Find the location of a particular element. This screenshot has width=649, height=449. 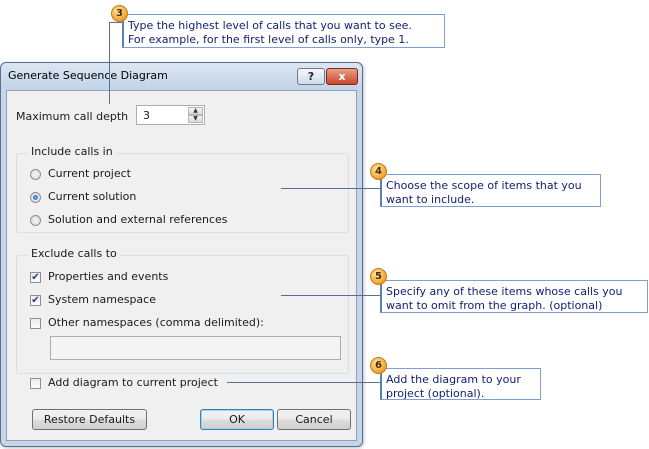

callout-4-leader is located at coordinates (331, 188).